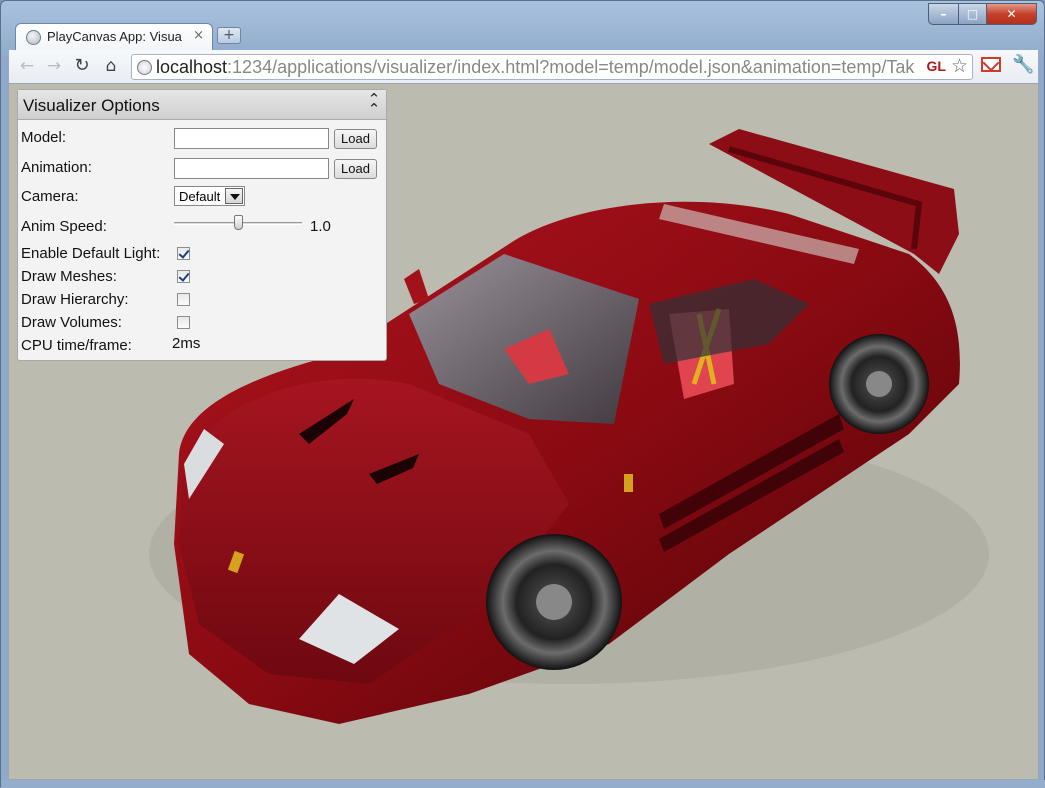 This screenshot has width=1045, height=788. What do you see at coordinates (554, 602) in the screenshot?
I see `front-wheel-hub` at bounding box center [554, 602].